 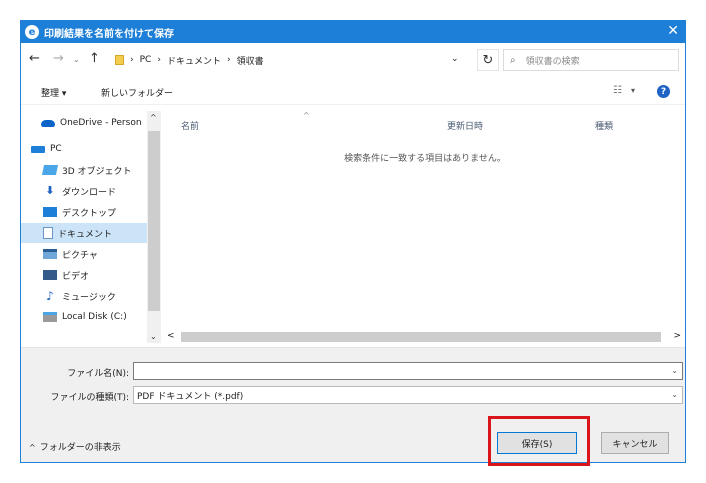 What do you see at coordinates (617, 90) in the screenshot?
I see `view-options-icon: ☷` at bounding box center [617, 90].